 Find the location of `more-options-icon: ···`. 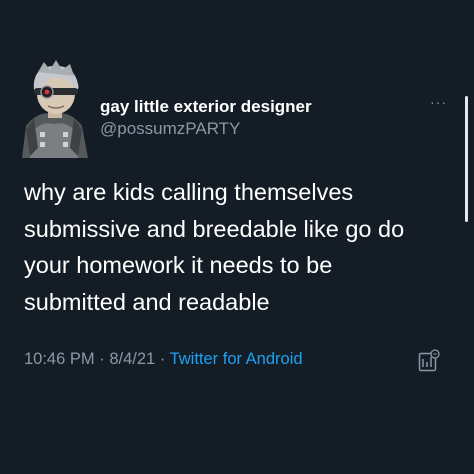

more-options-icon: ··· is located at coordinates (438, 102).